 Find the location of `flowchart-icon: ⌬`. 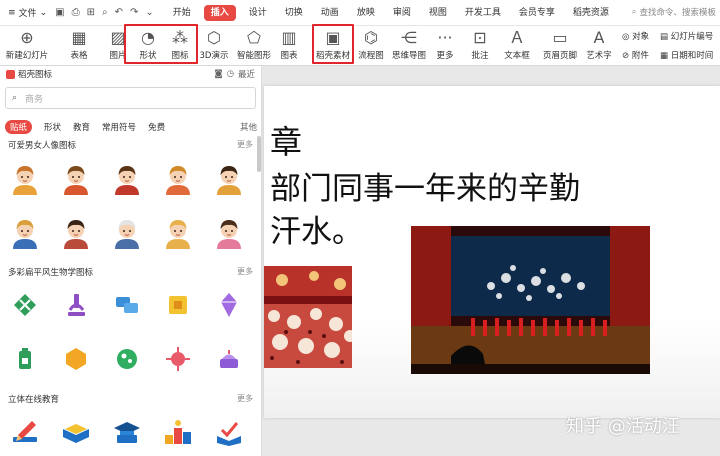

flowchart-icon: ⌬ is located at coordinates (371, 37).